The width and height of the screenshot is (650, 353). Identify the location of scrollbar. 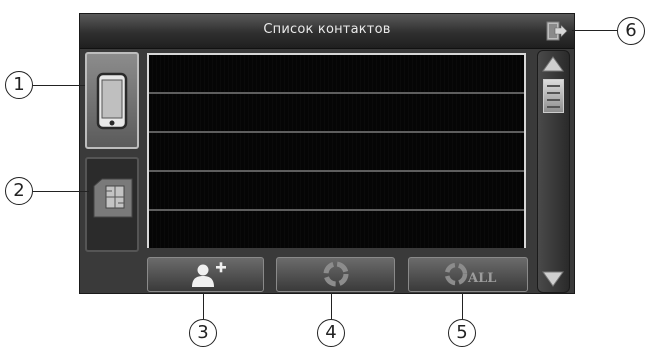
(553, 171).